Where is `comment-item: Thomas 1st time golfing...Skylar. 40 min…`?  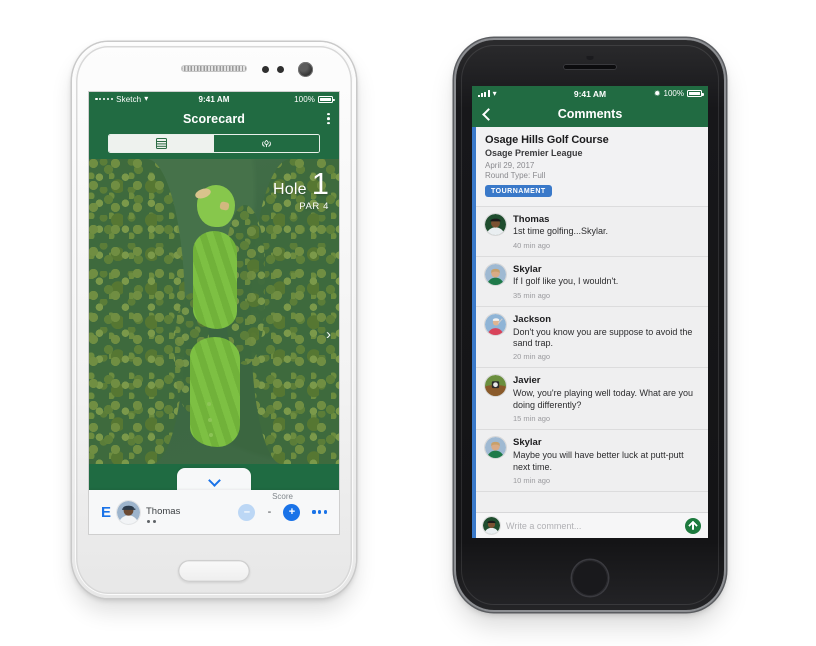
comment-item: Thomas 1st time golfing...Skylar. 40 min… is located at coordinates (592, 231).